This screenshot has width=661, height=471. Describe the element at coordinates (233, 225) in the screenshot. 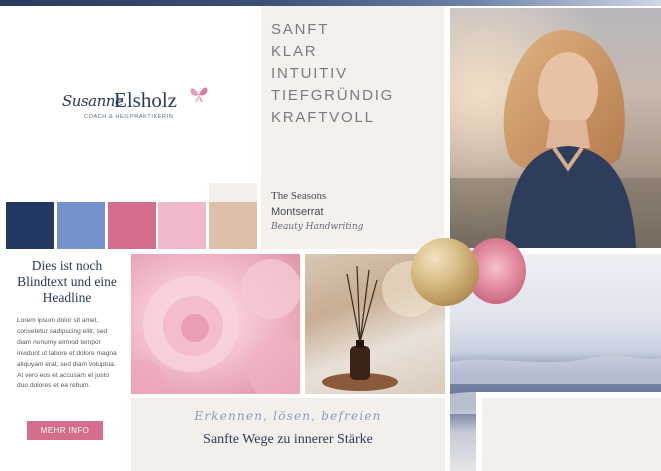

I see `swatch-sand` at that location.